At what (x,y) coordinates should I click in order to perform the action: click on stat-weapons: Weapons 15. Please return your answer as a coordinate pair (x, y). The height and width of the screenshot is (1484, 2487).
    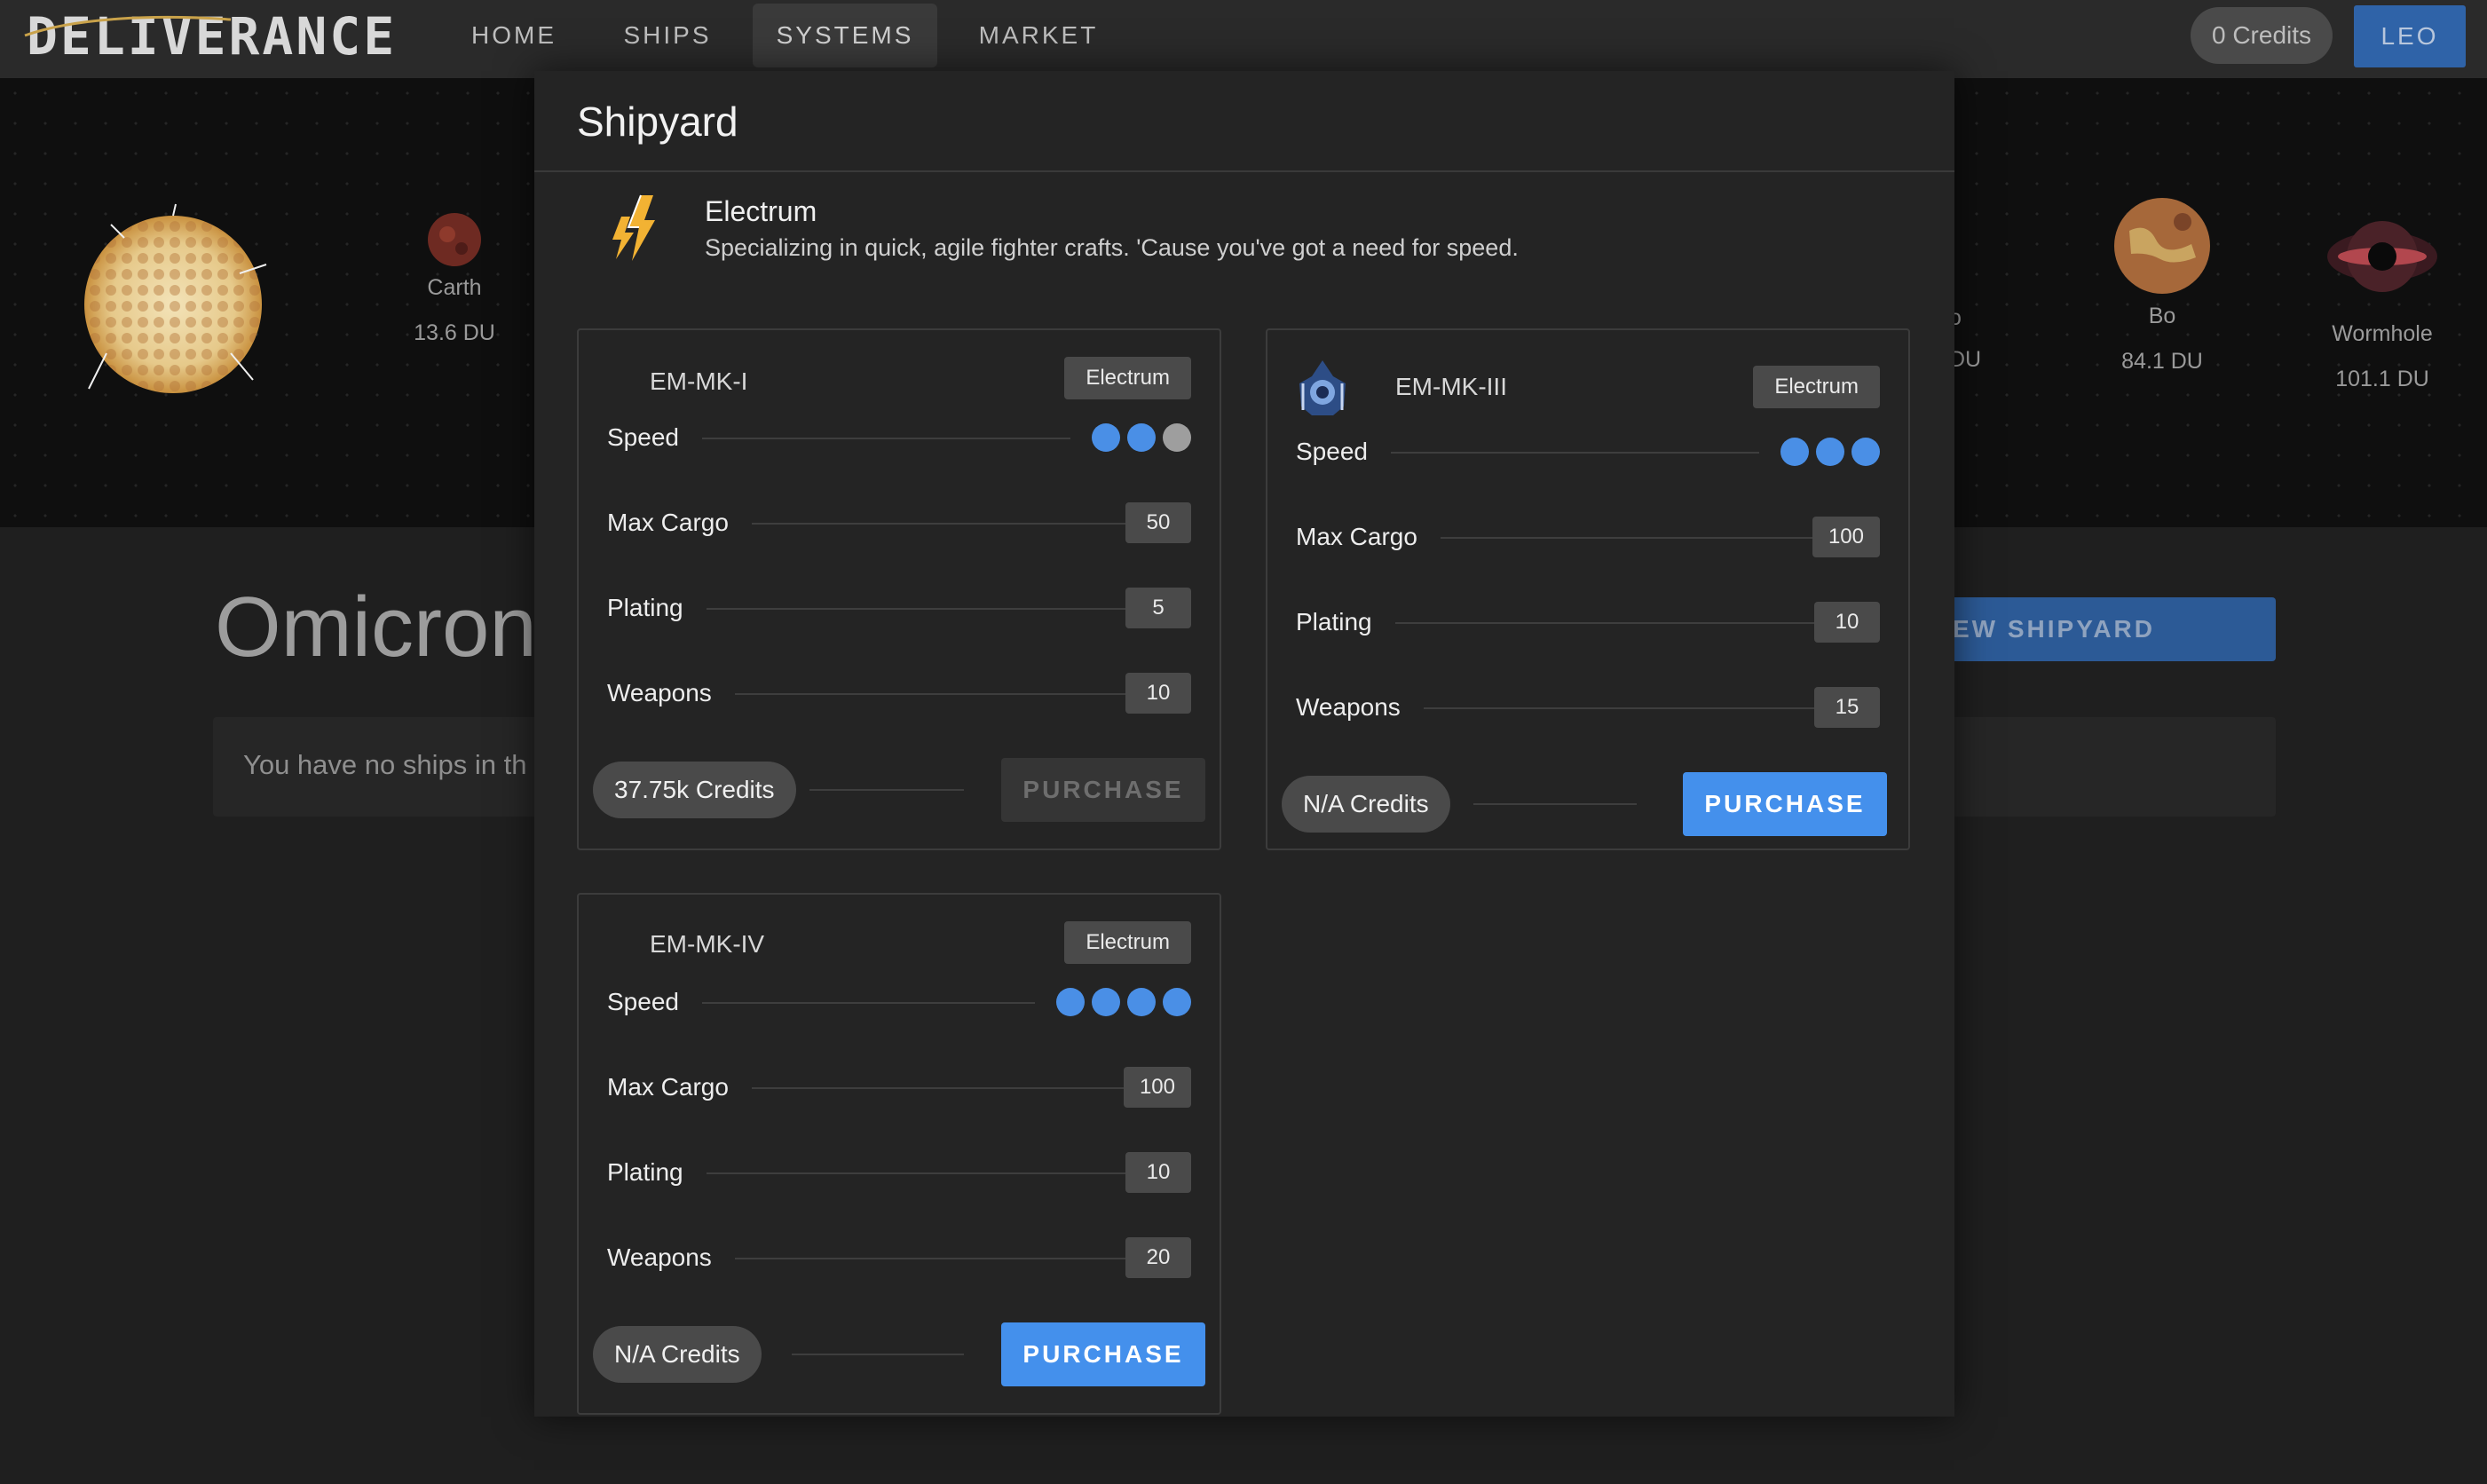
    Looking at the image, I should click on (1588, 708).